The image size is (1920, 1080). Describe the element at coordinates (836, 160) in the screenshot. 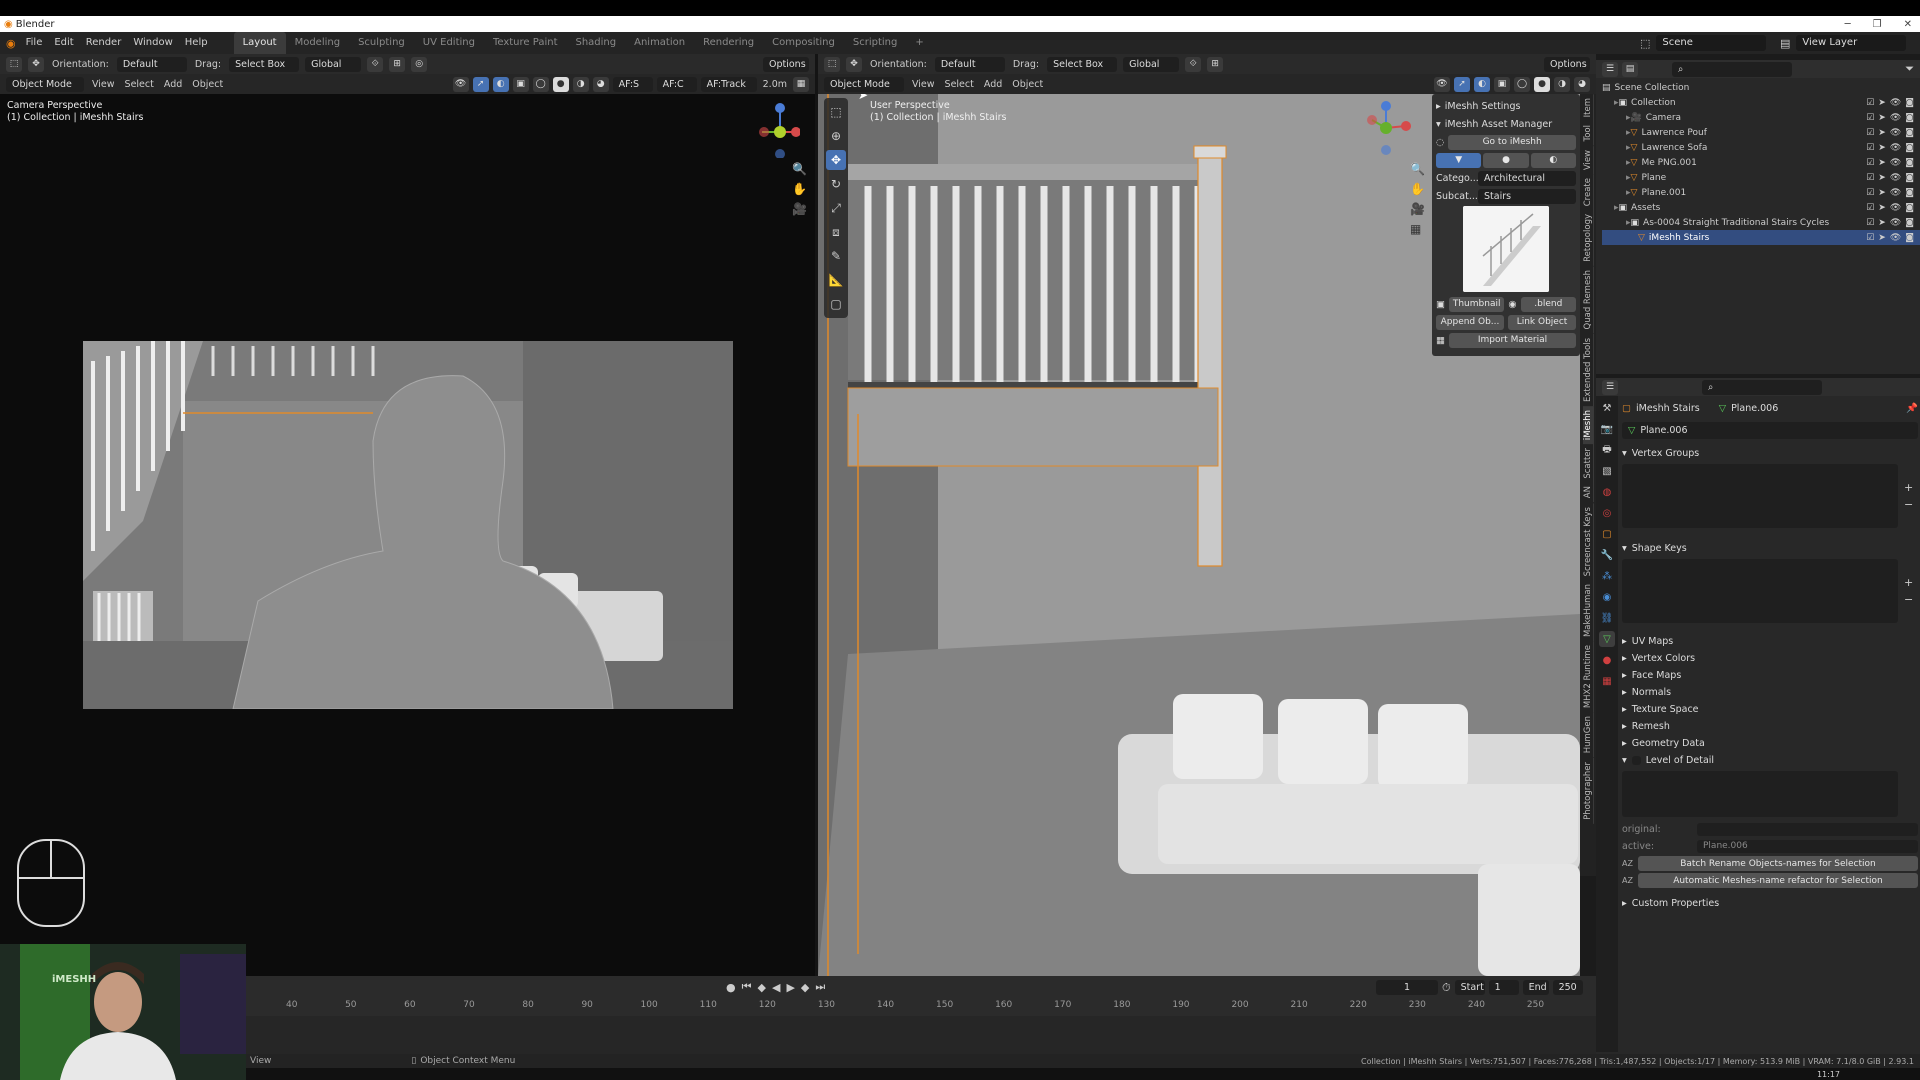

I see `move-tool-icon: ✥` at that location.